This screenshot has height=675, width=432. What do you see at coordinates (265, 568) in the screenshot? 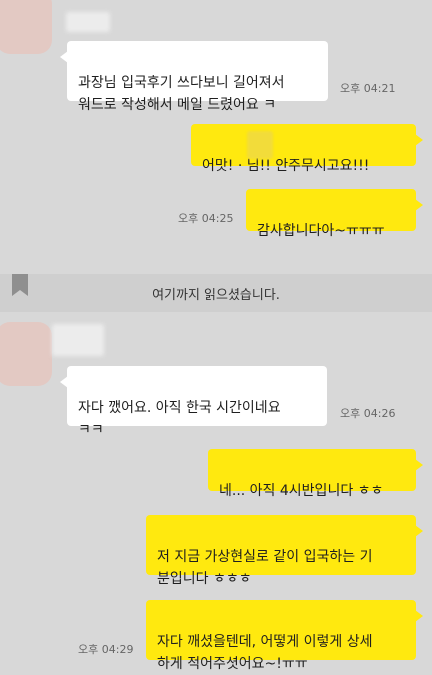
I see `message-text: 저 지금 가상현실로 같이 입국하는 기 분입니다 ㅎㅎㅎ` at bounding box center [265, 568].